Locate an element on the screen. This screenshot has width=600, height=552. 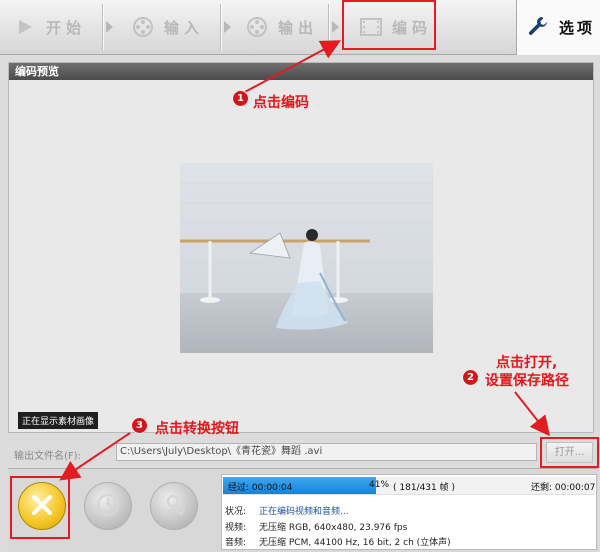
highlight-box-open is located at coordinates (569, 452).